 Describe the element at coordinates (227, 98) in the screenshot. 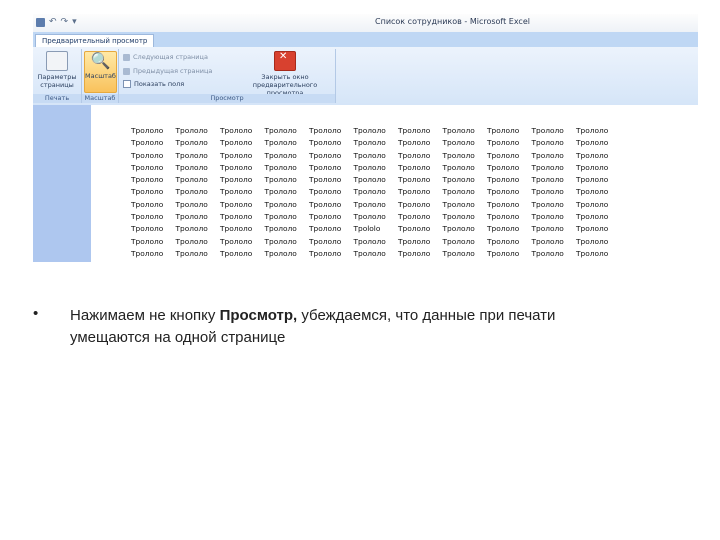

I see `group-label-preview: Просмотр` at that location.